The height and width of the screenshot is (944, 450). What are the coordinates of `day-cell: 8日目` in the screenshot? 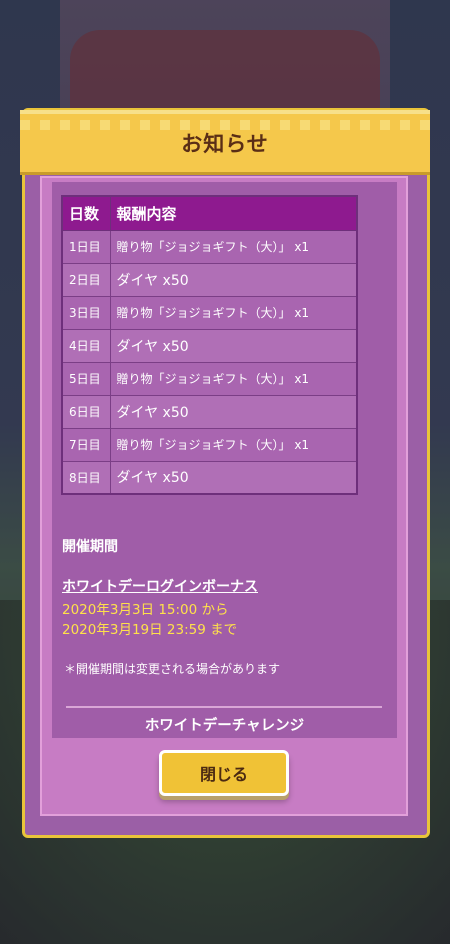 It's located at (86, 477).